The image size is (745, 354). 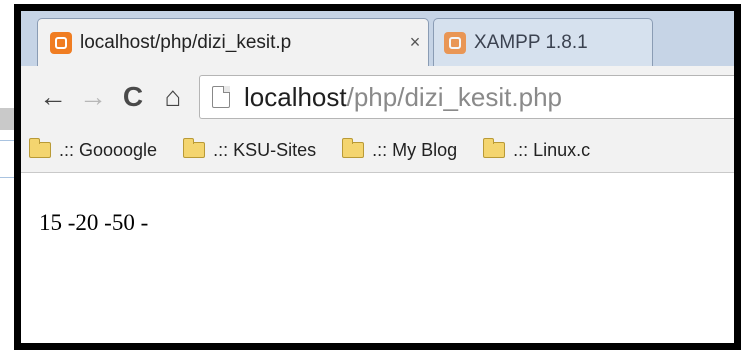 I want to click on tab-dizi-kesit: localhost/php/dizi_kesit.p ×, so click(x=233, y=42).